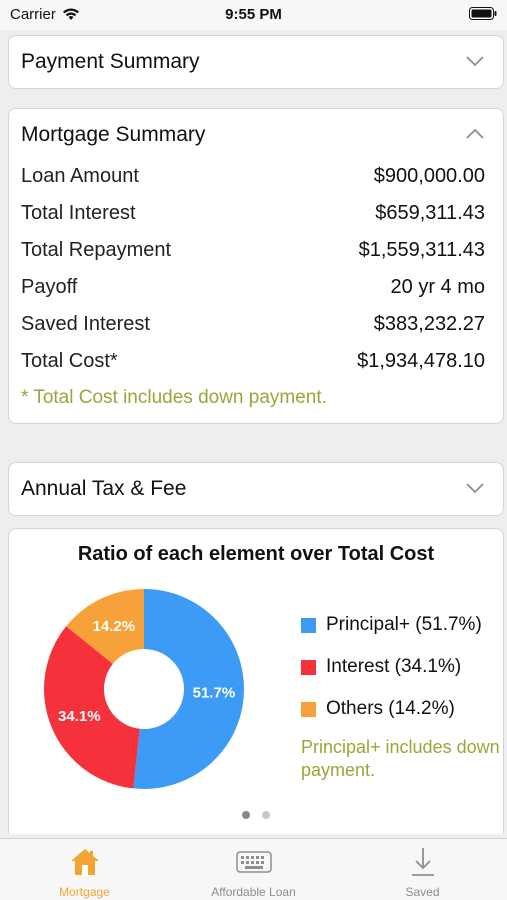 This screenshot has height=900, width=507. Describe the element at coordinates (253, 255) in the screenshot. I see `row-total-repayment: Total Repayment $1,559,311.43` at that location.